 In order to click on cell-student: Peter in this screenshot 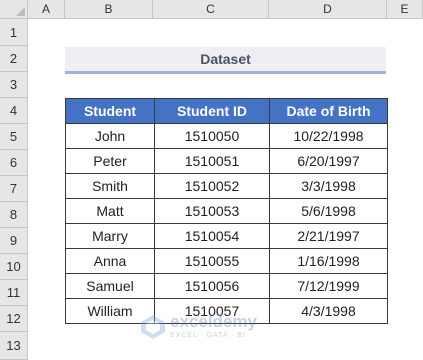, I will do `click(110, 161)`.